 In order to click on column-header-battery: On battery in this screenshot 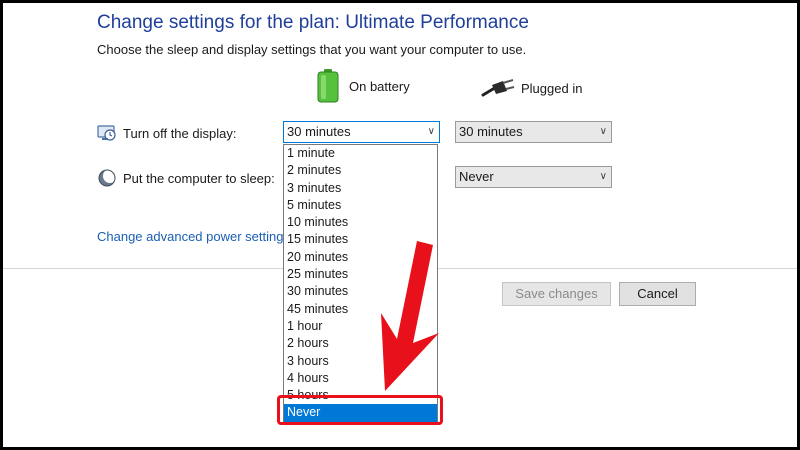, I will do `click(363, 86)`.